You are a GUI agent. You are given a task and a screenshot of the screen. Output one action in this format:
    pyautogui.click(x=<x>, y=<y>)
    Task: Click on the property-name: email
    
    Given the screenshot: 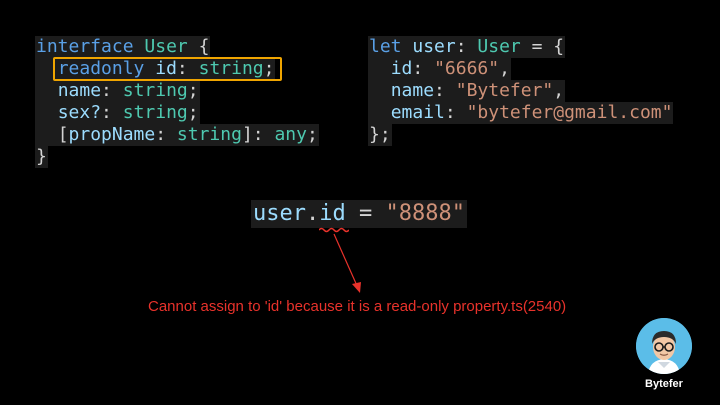 What is the action you would take?
    pyautogui.click(x=417, y=112)
    